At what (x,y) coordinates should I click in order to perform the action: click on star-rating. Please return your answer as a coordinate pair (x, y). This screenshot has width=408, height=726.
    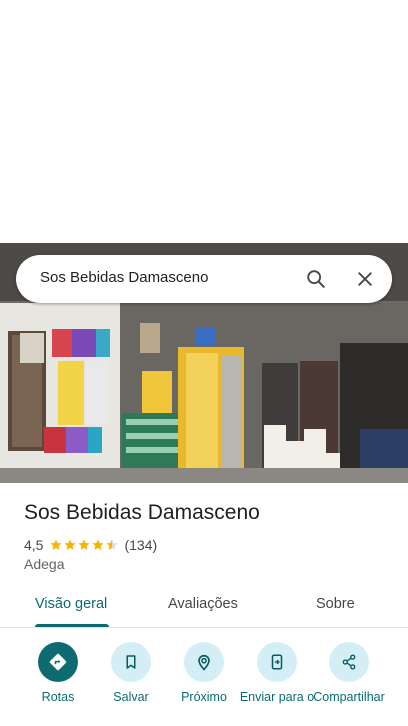
    Looking at the image, I should click on (84, 545).